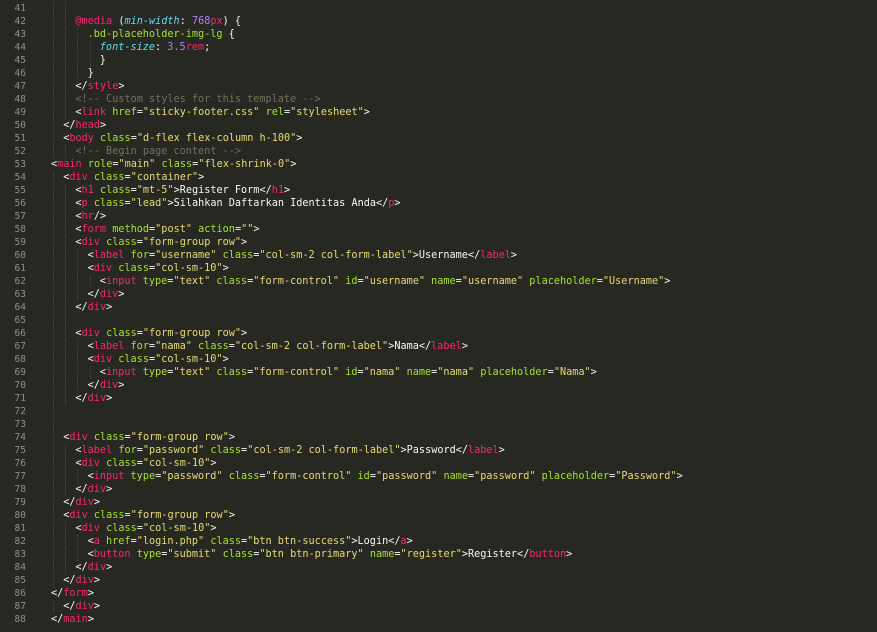 The height and width of the screenshot is (632, 877). I want to click on line-number: 87, so click(20, 606).